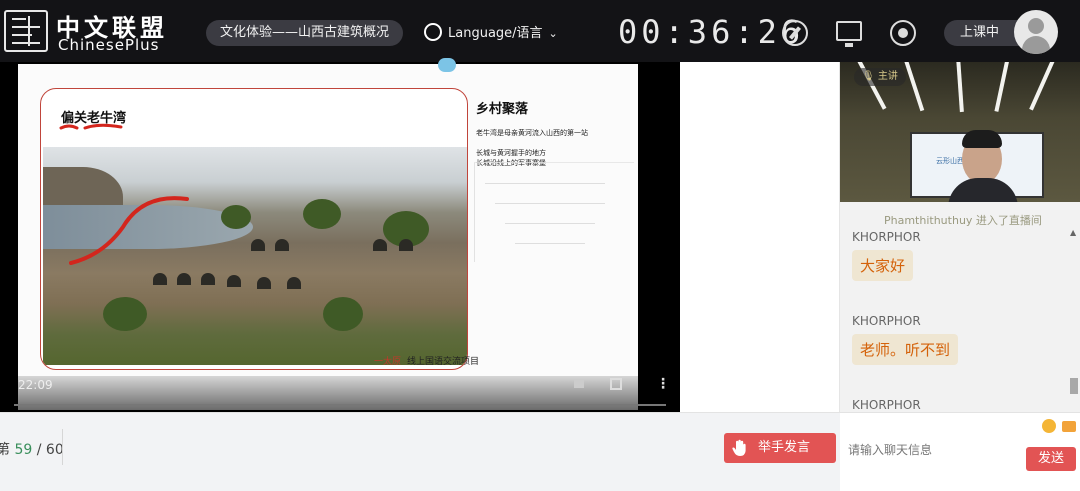 The height and width of the screenshot is (491, 1080). Describe the element at coordinates (94, 31) in the screenshot. I see `logo: 中文联盟 ChinesePlus` at that location.